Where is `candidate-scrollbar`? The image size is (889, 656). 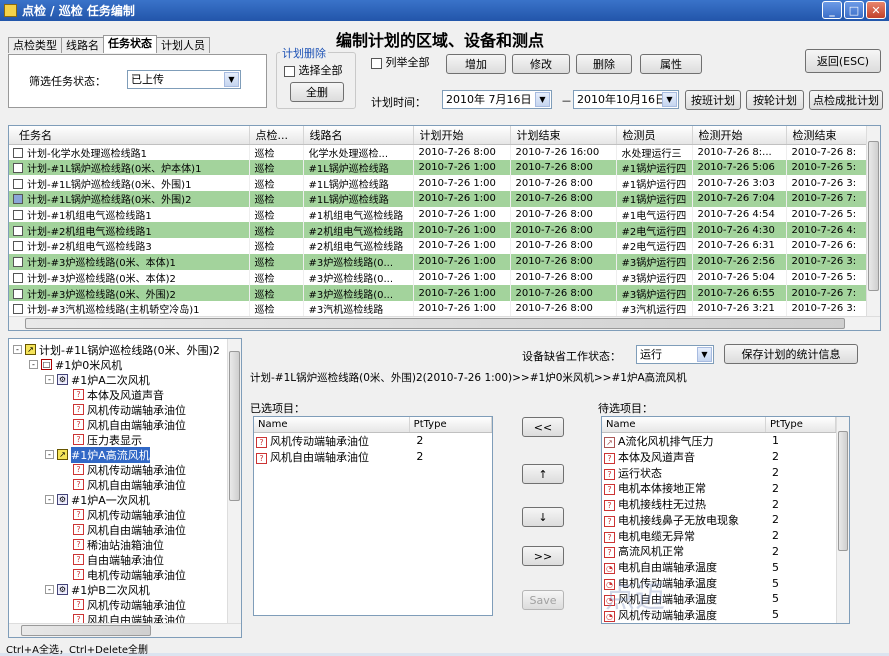
candidate-scrollbar is located at coordinates (842, 520).